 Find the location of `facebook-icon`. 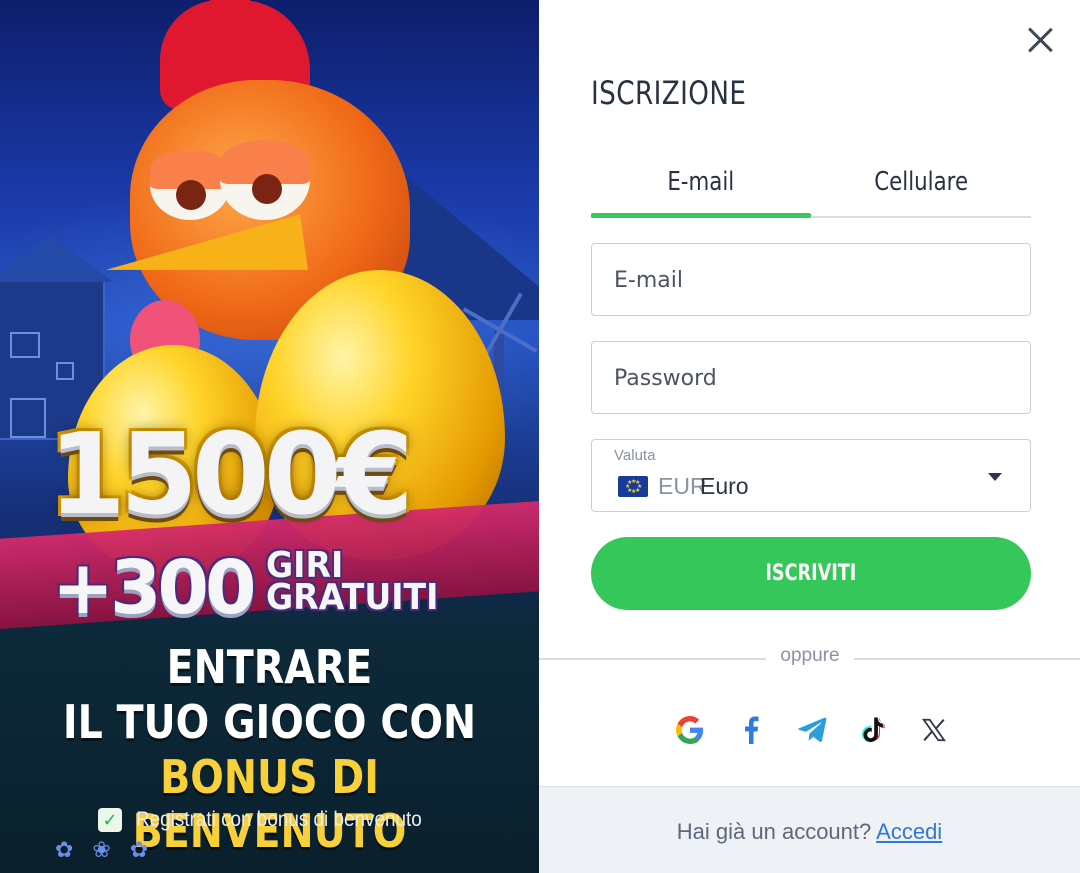

facebook-icon is located at coordinates (752, 730).